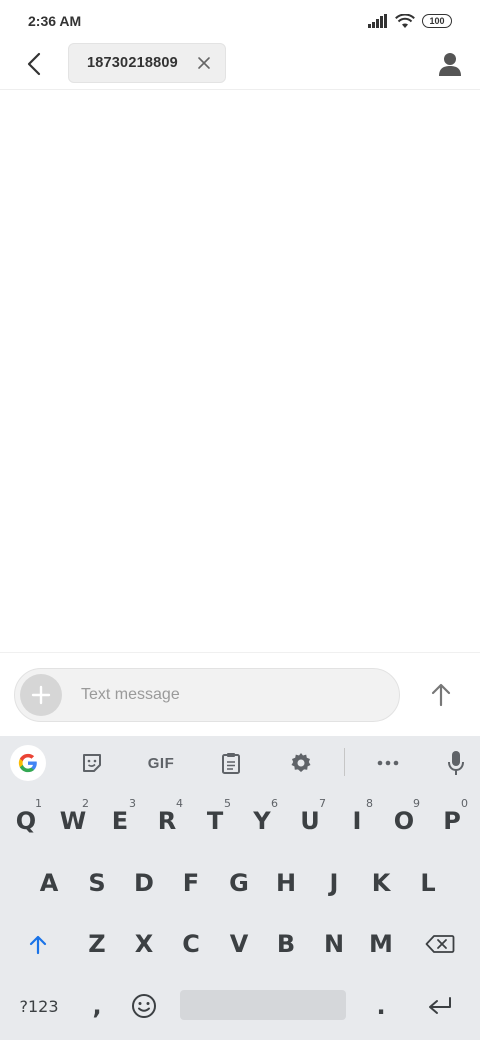 This screenshot has height=1040, width=480. What do you see at coordinates (456, 763) in the screenshot?
I see `microphone-icon` at bounding box center [456, 763].